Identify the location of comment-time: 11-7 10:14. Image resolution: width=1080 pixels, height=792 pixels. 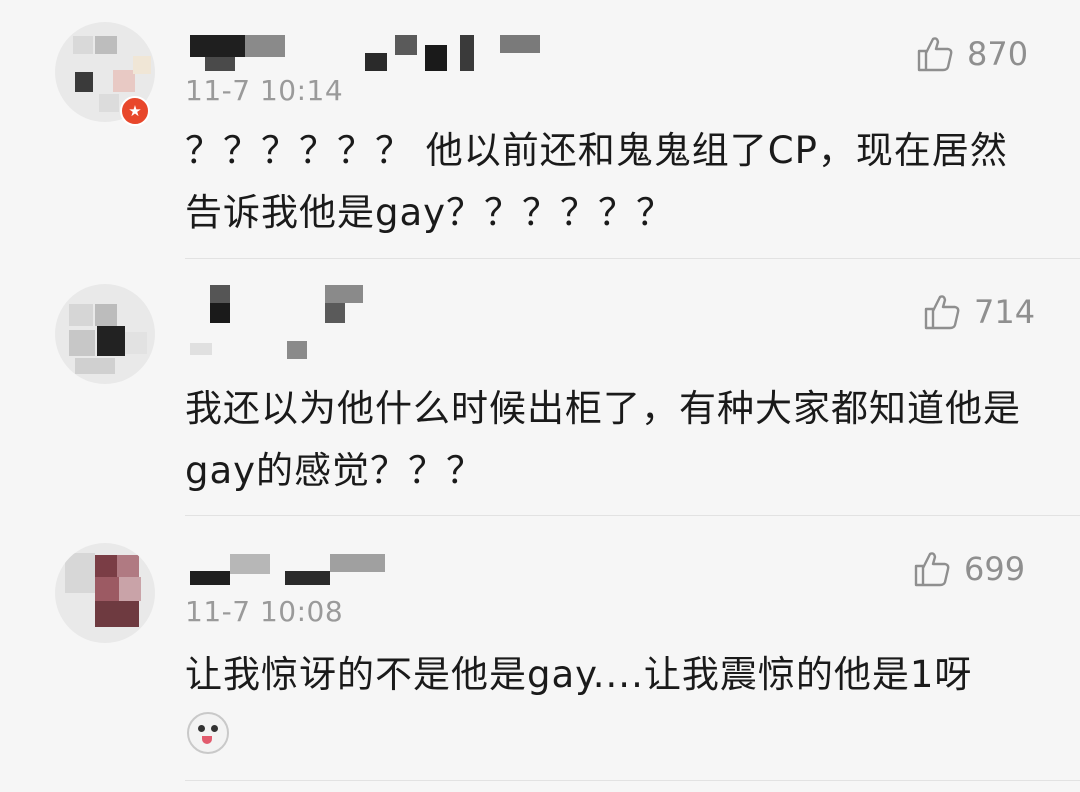
(264, 90).